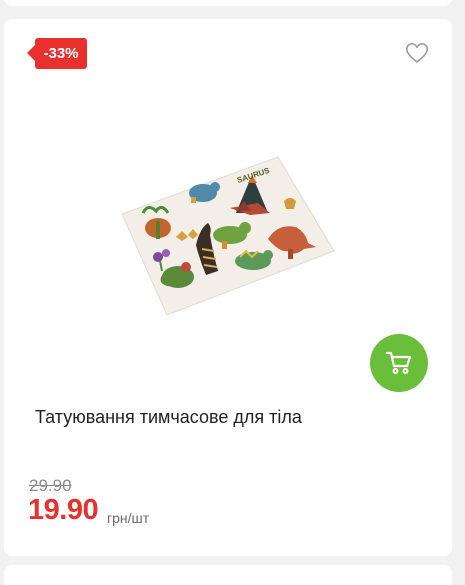 The height and width of the screenshot is (585, 465). Describe the element at coordinates (228, 3) in the screenshot. I see `previous-product-card` at that location.